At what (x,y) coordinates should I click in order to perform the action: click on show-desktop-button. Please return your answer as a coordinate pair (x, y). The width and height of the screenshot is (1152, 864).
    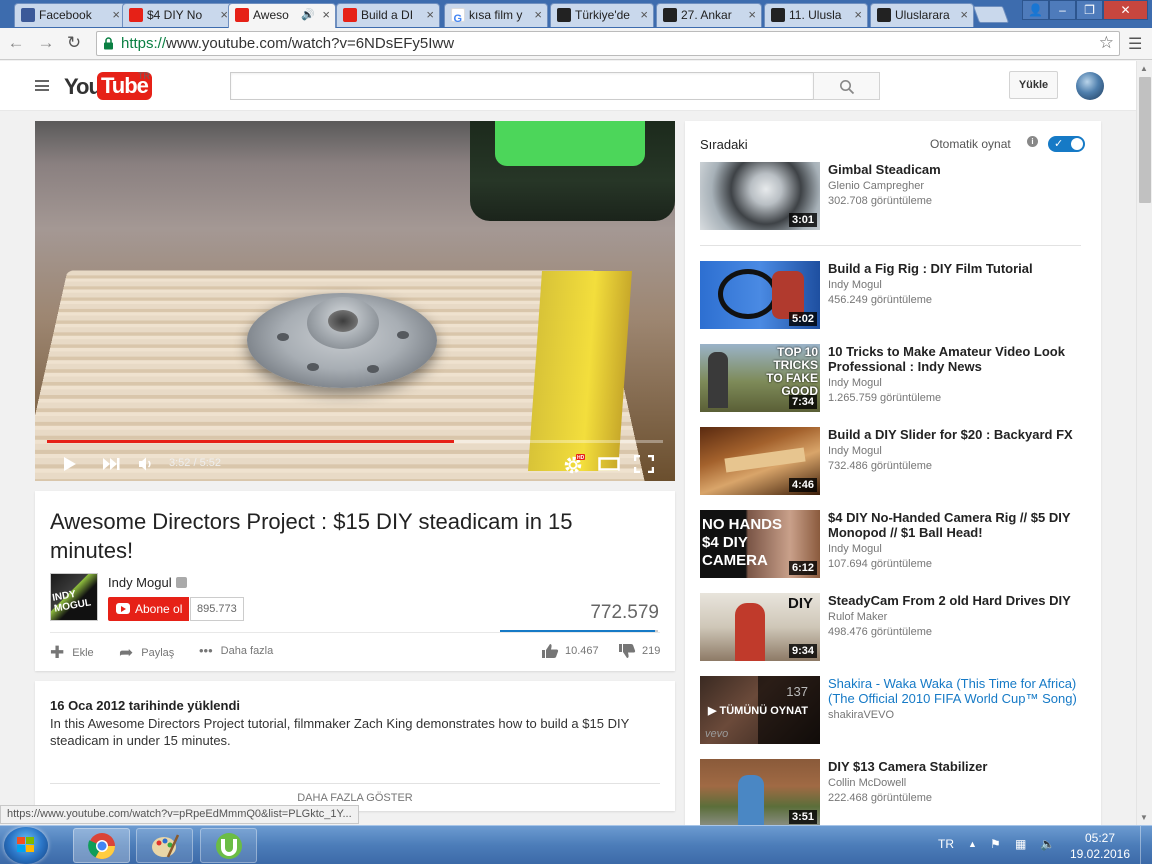
    Looking at the image, I should click on (1146, 845).